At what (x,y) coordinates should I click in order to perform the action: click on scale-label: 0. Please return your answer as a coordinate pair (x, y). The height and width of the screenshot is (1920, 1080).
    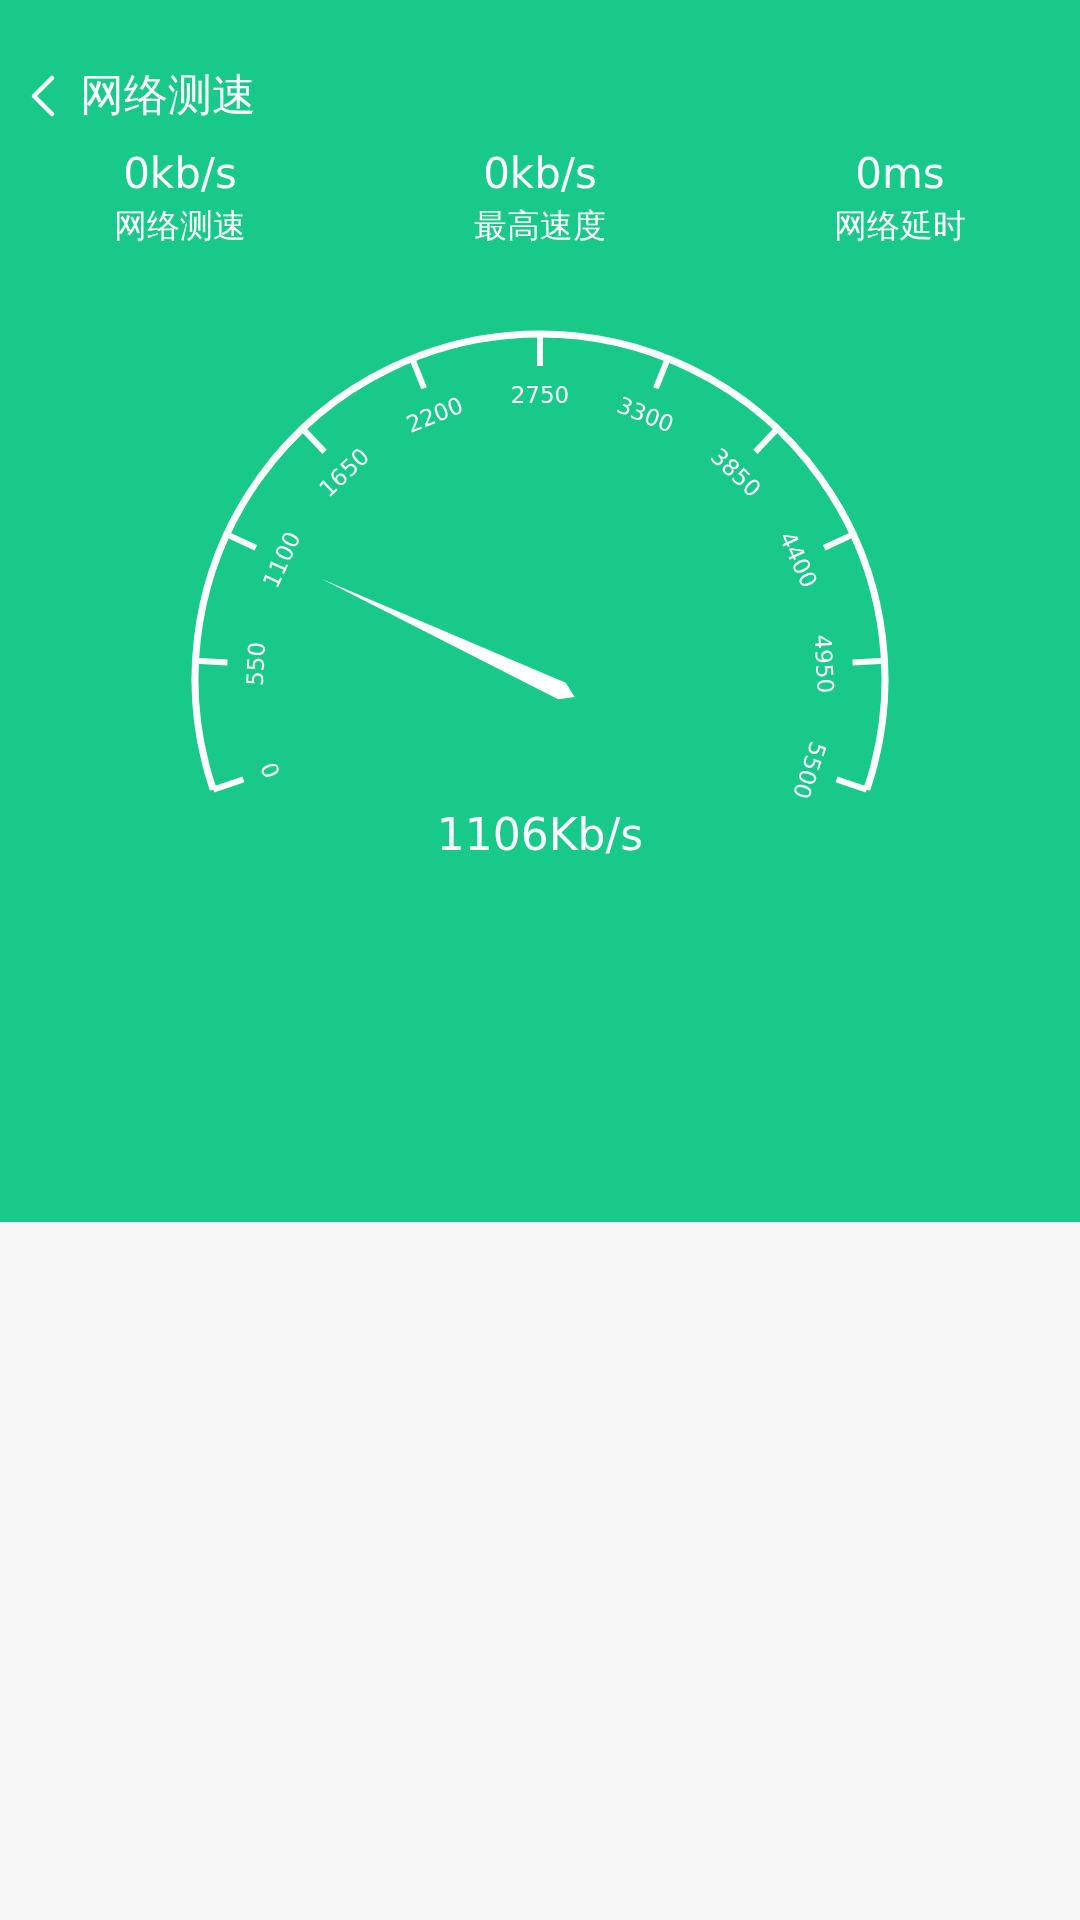
    Looking at the image, I should click on (270, 770).